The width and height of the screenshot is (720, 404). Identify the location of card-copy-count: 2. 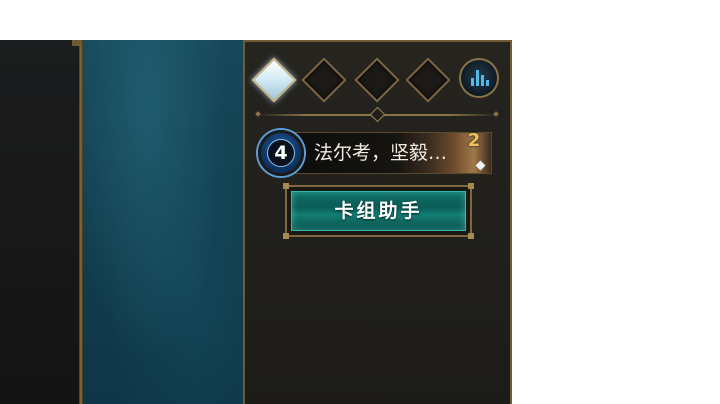
(474, 140).